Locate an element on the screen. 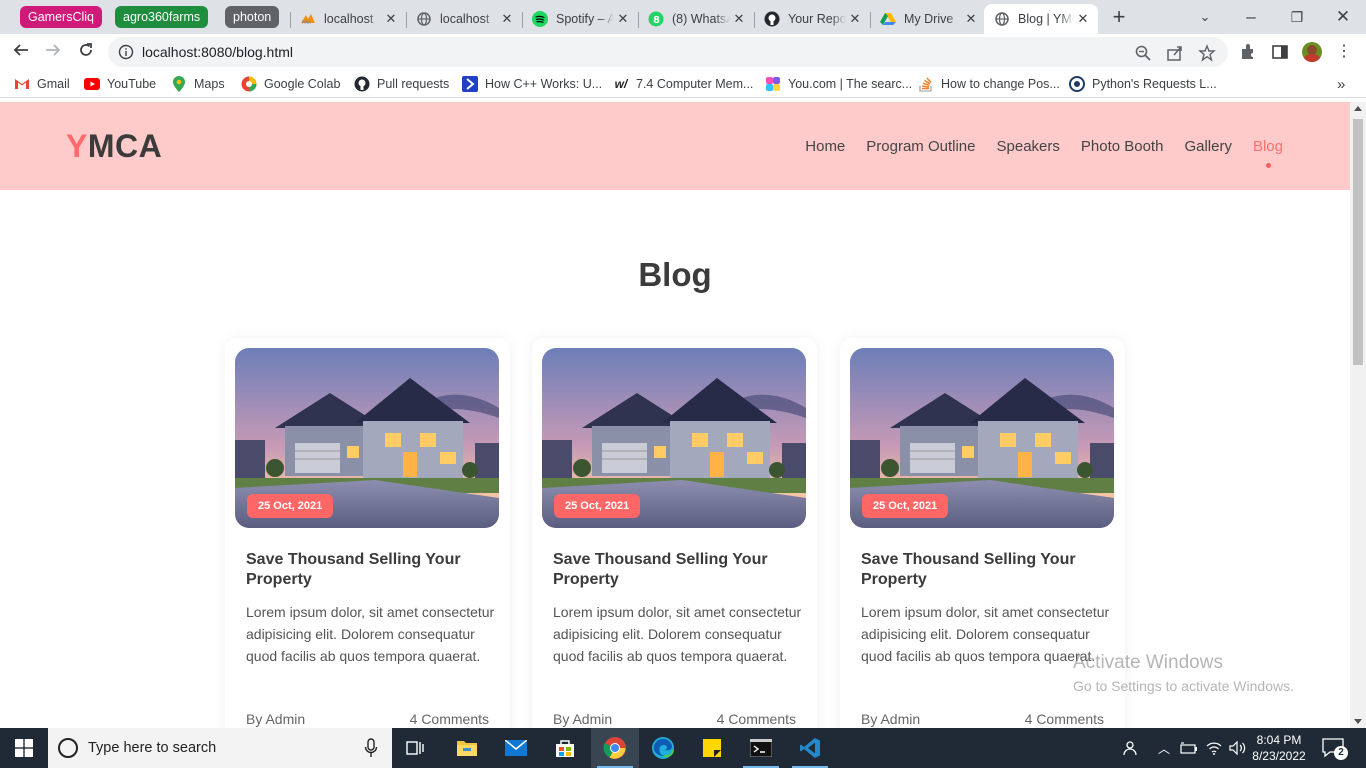  site-info-icon is located at coordinates (126, 52).